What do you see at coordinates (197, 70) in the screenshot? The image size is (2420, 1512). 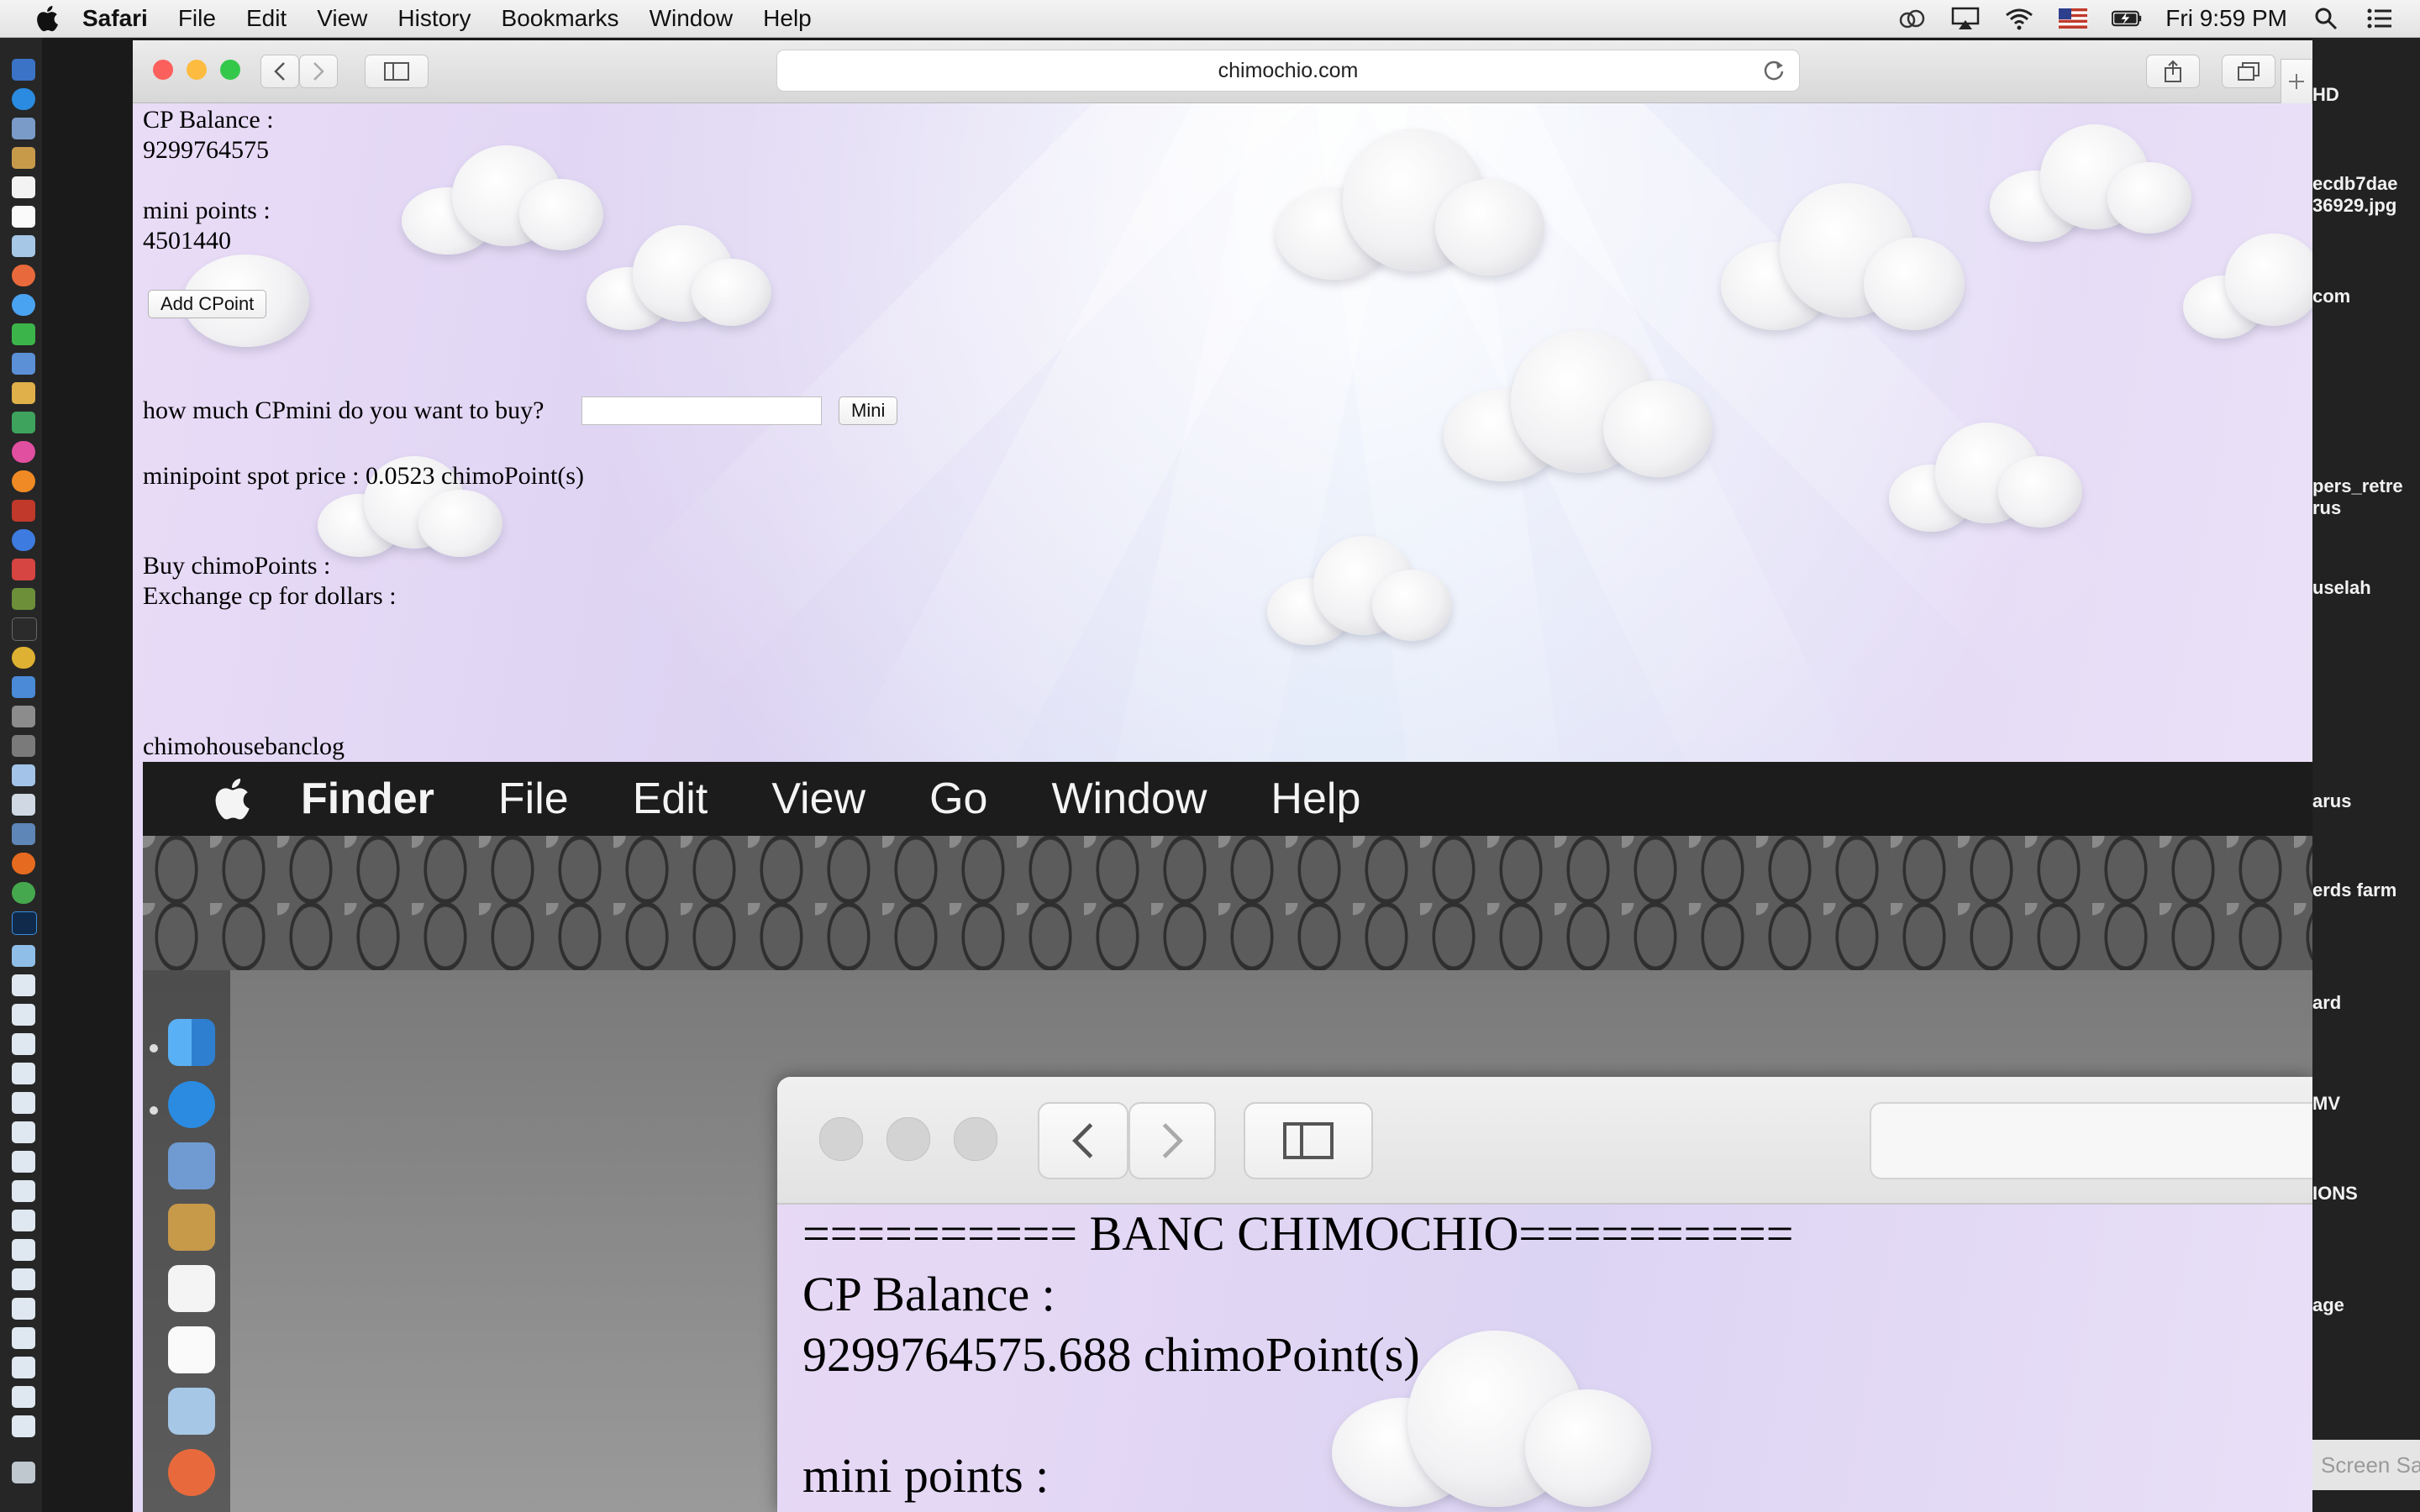 I see `minimize-window-button` at bounding box center [197, 70].